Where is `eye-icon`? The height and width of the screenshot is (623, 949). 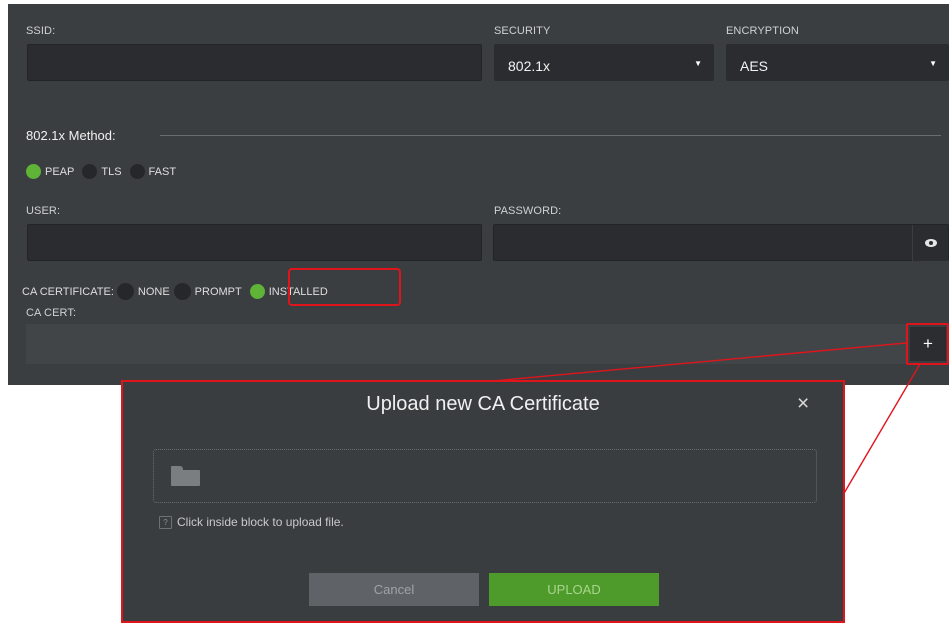 eye-icon is located at coordinates (930, 243).